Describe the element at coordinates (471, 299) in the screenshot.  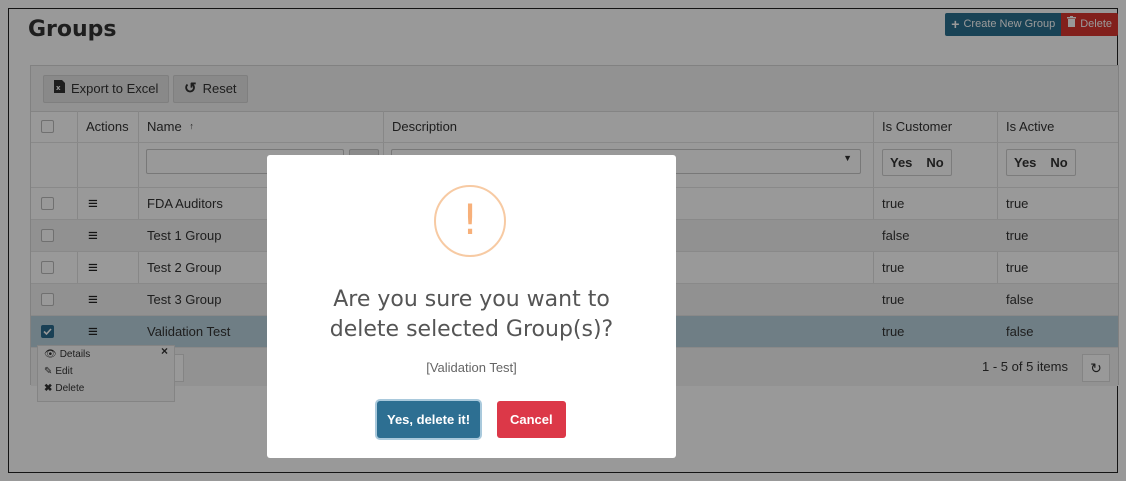
I see `dialog-title-line1: Are you sure you want to` at that location.